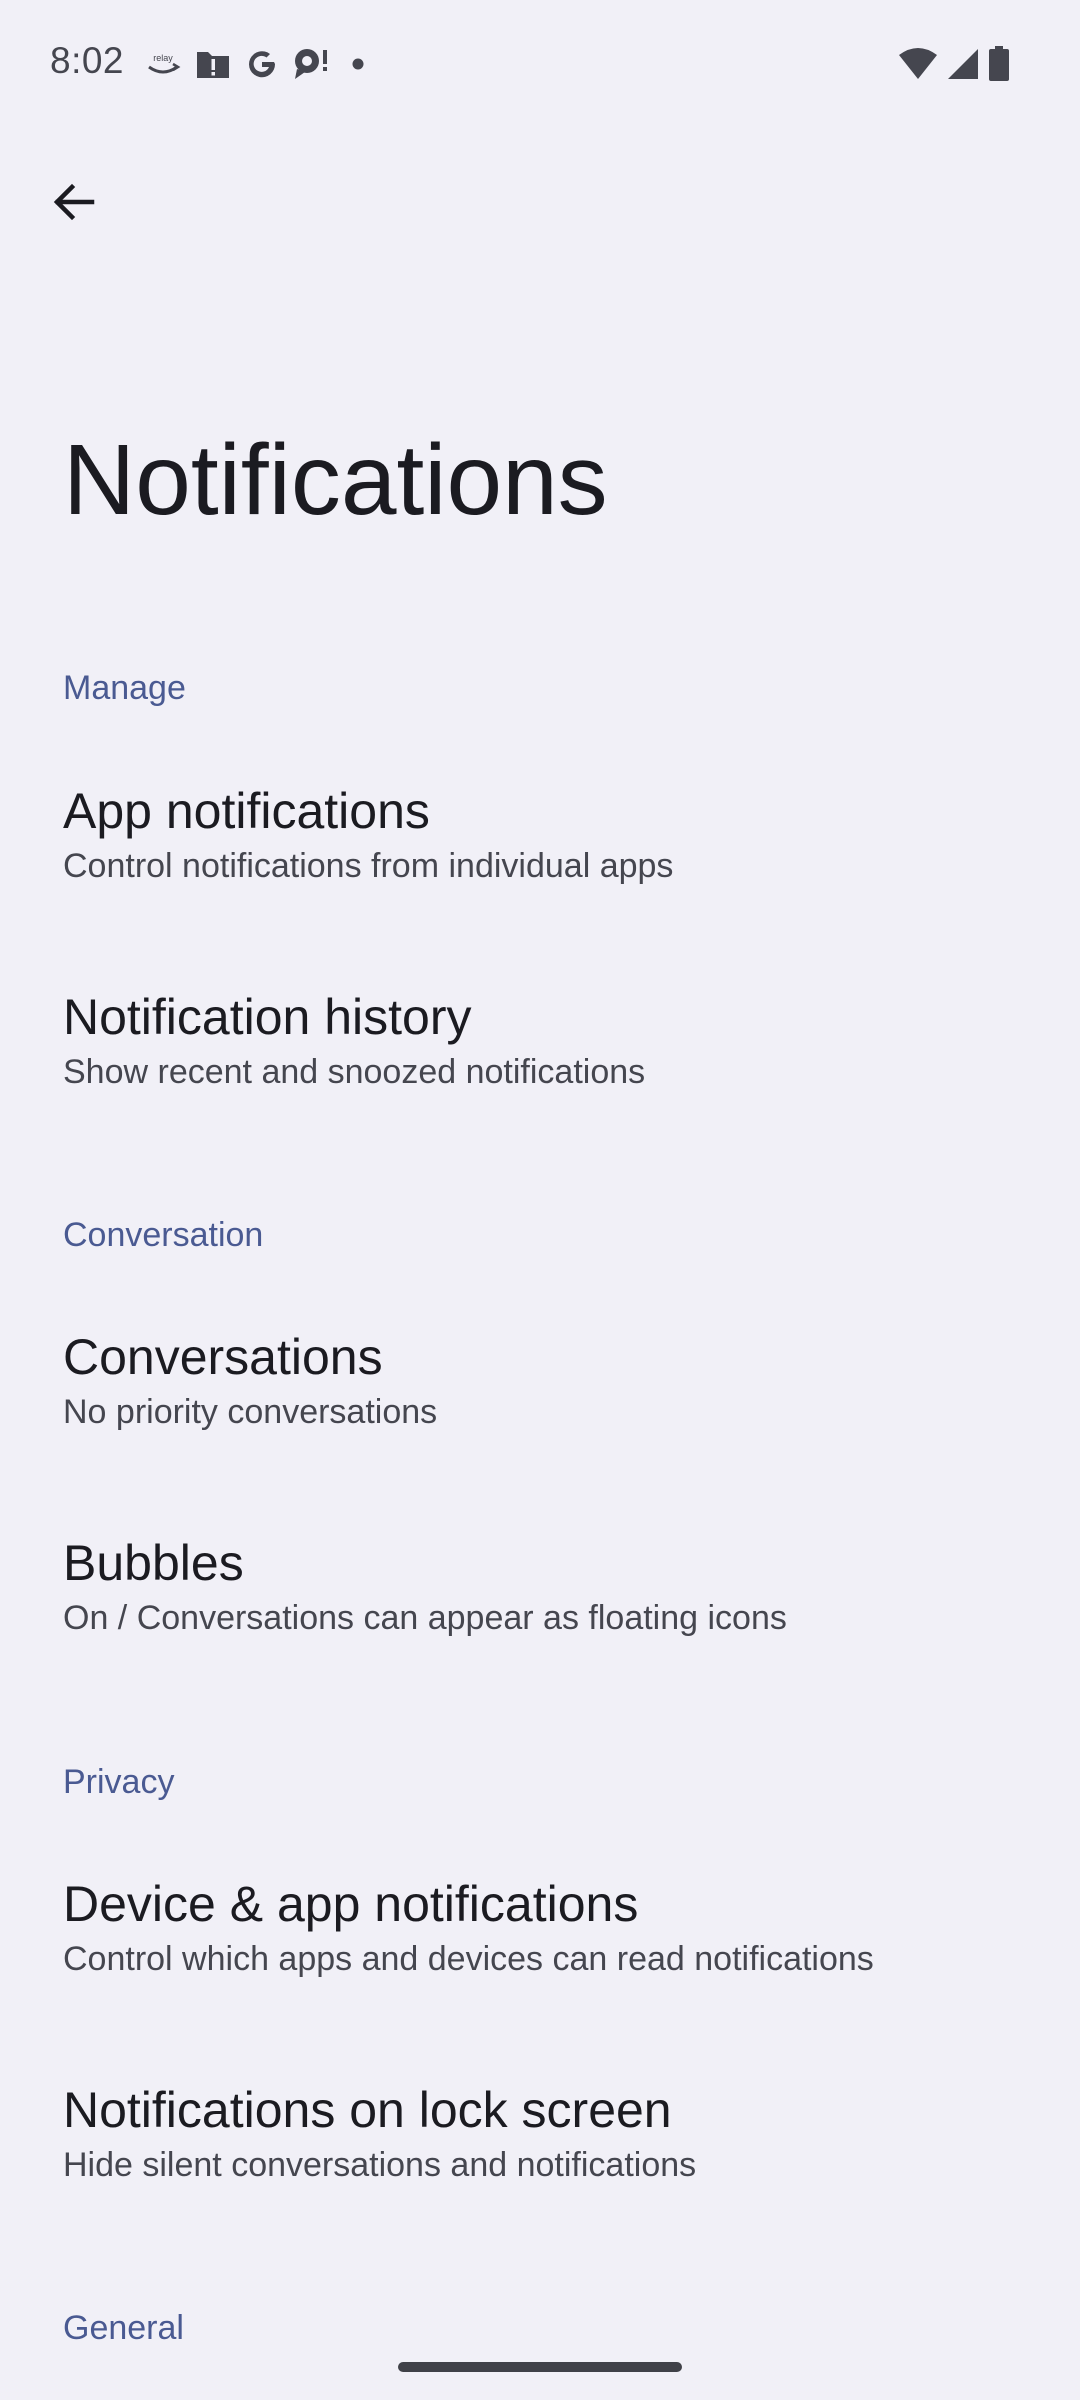  What do you see at coordinates (262, 64) in the screenshot?
I see `google-icon` at bounding box center [262, 64].